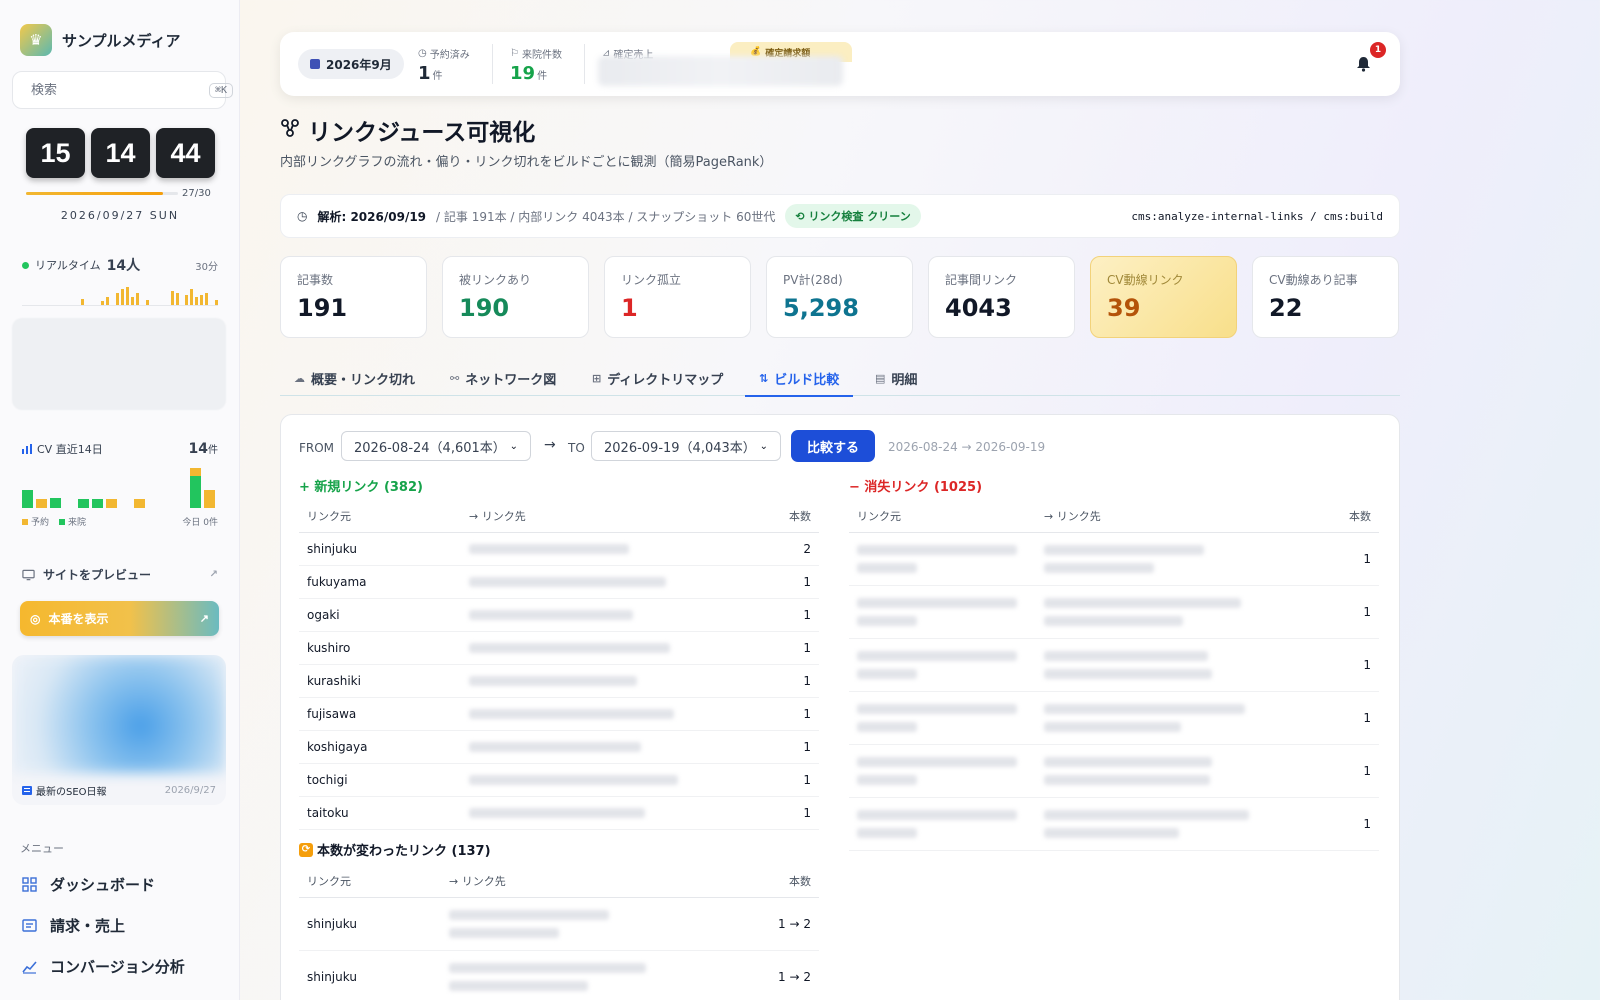  What do you see at coordinates (1001, 297) in the screenshot?
I see `kpi-card: 記事間リンク 4043` at bounding box center [1001, 297].